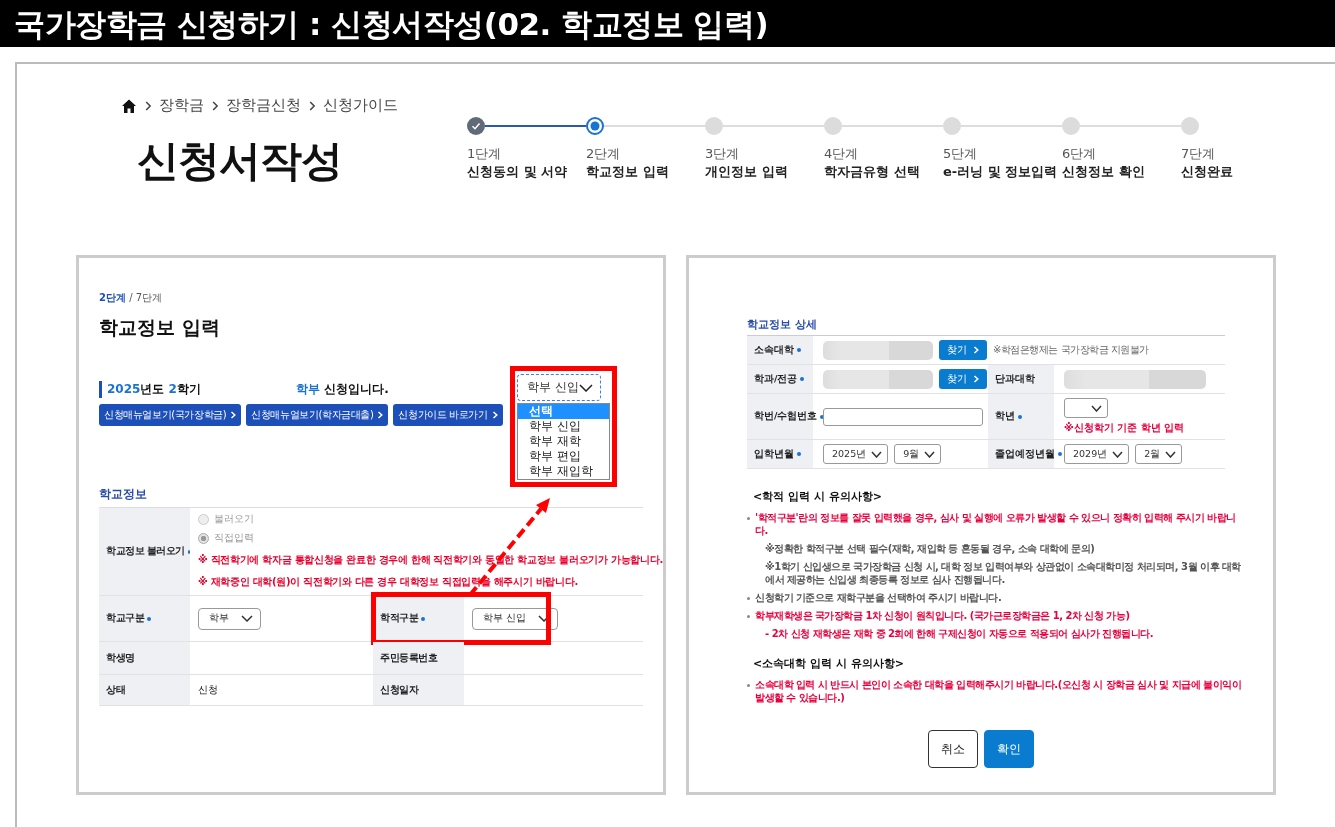 The height and width of the screenshot is (827, 1335). What do you see at coordinates (448, 415) in the screenshot?
I see `manual-link-button: 신청가이드 바로가기` at bounding box center [448, 415].